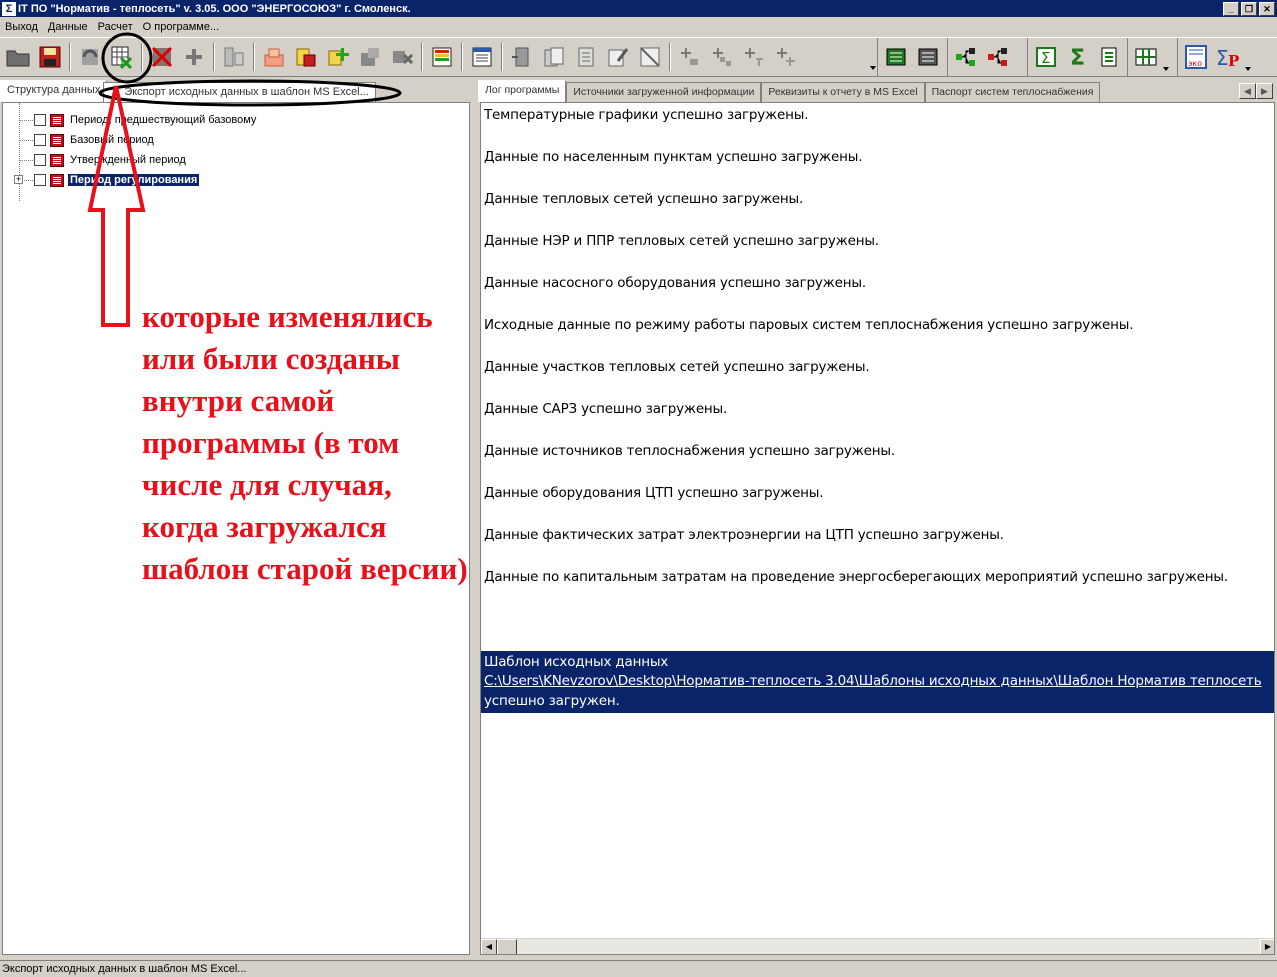 The height and width of the screenshot is (977, 1277). Describe the element at coordinates (1264, 91) in the screenshot. I see `tab-next-icon: ▶` at that location.